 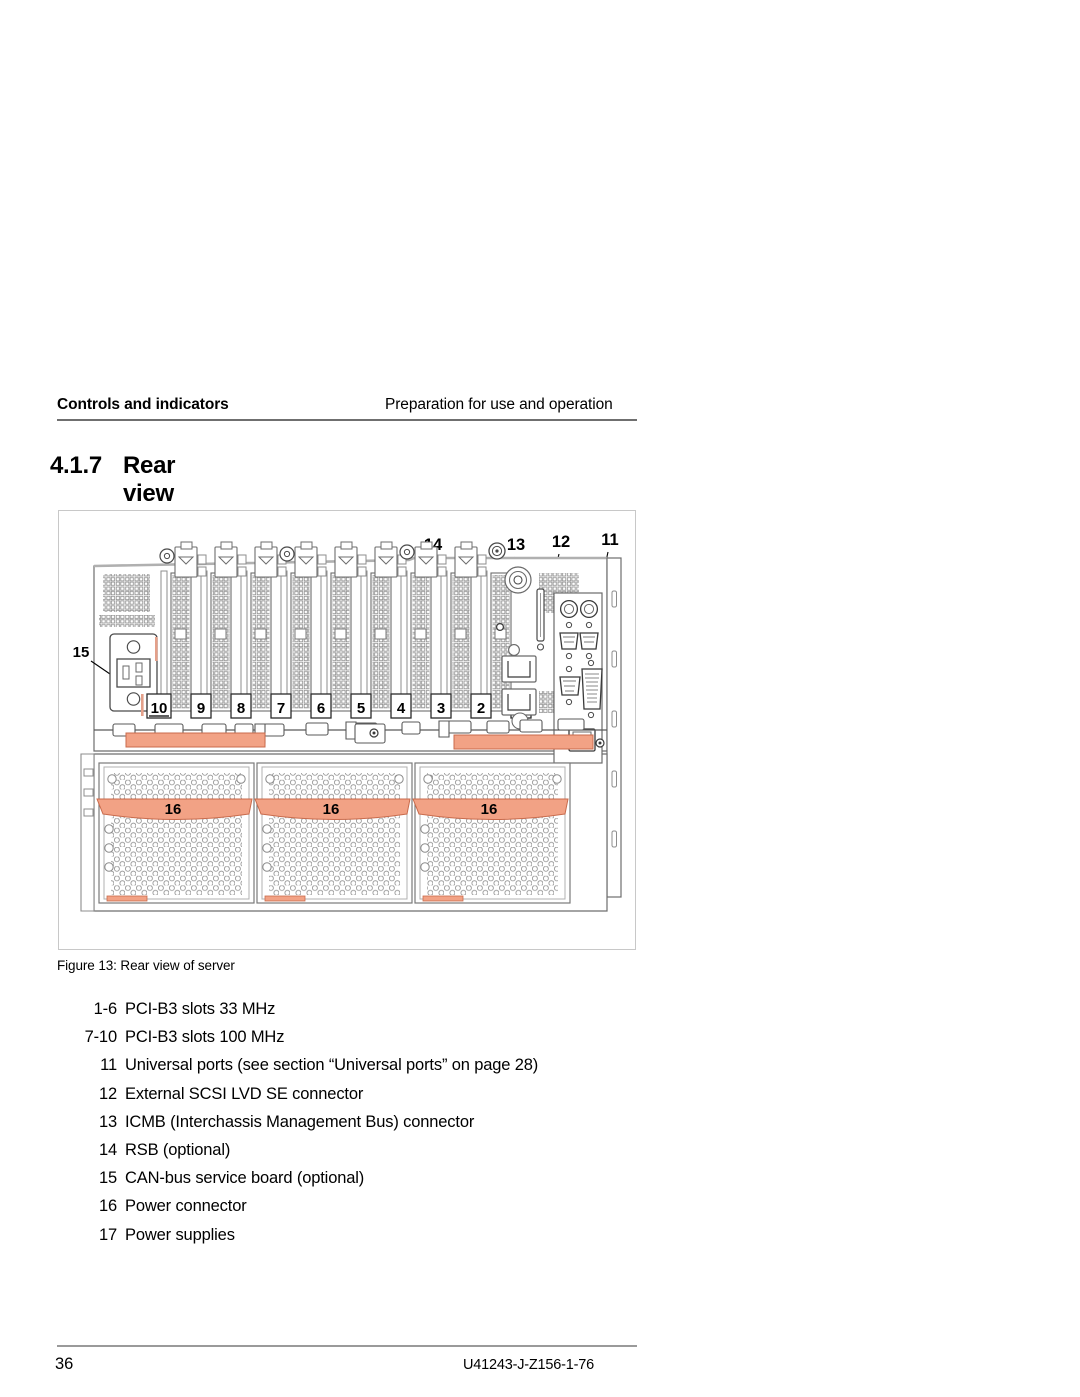 I want to click on slot-number-2: 2, so click(x=481, y=706).